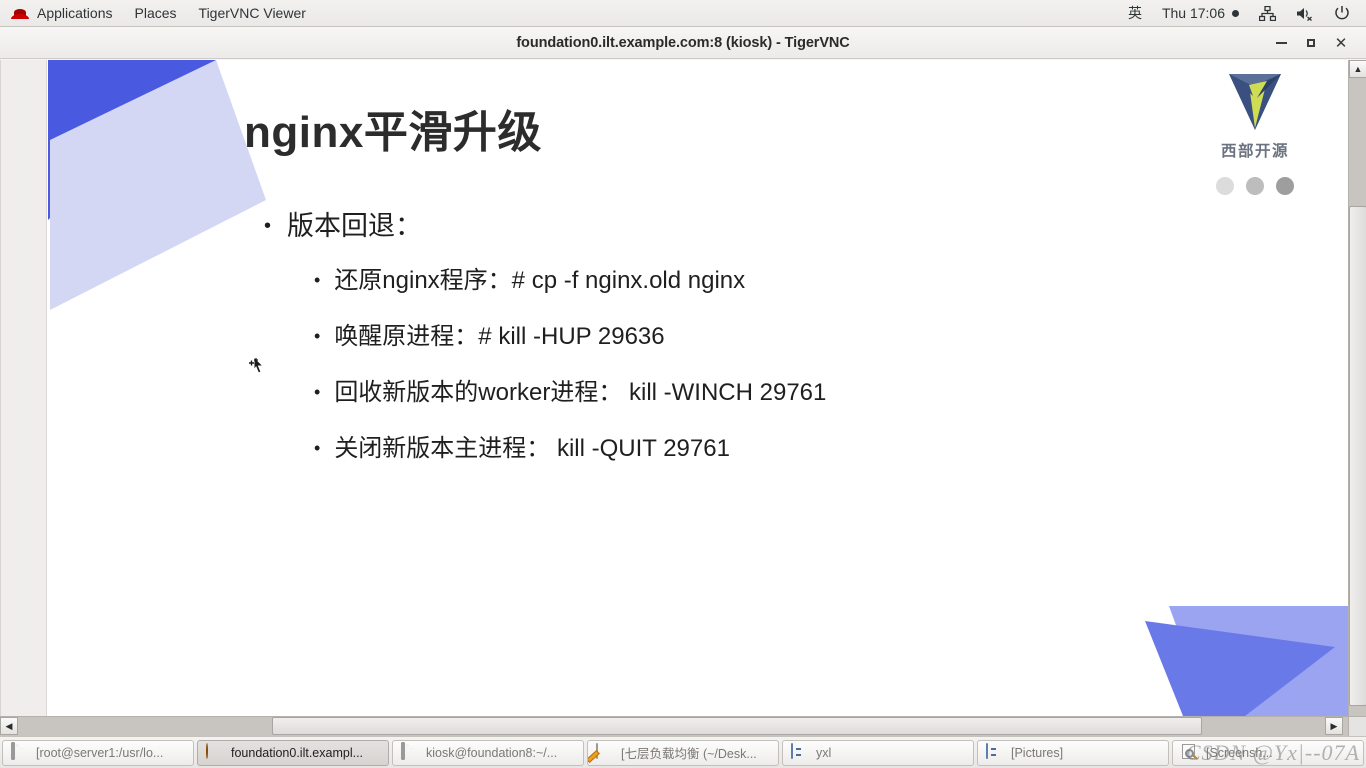 The height and width of the screenshot is (768, 1366). I want to click on tigervnc-viewer-menu-label: TigerVNC Viewer, so click(252, 12).